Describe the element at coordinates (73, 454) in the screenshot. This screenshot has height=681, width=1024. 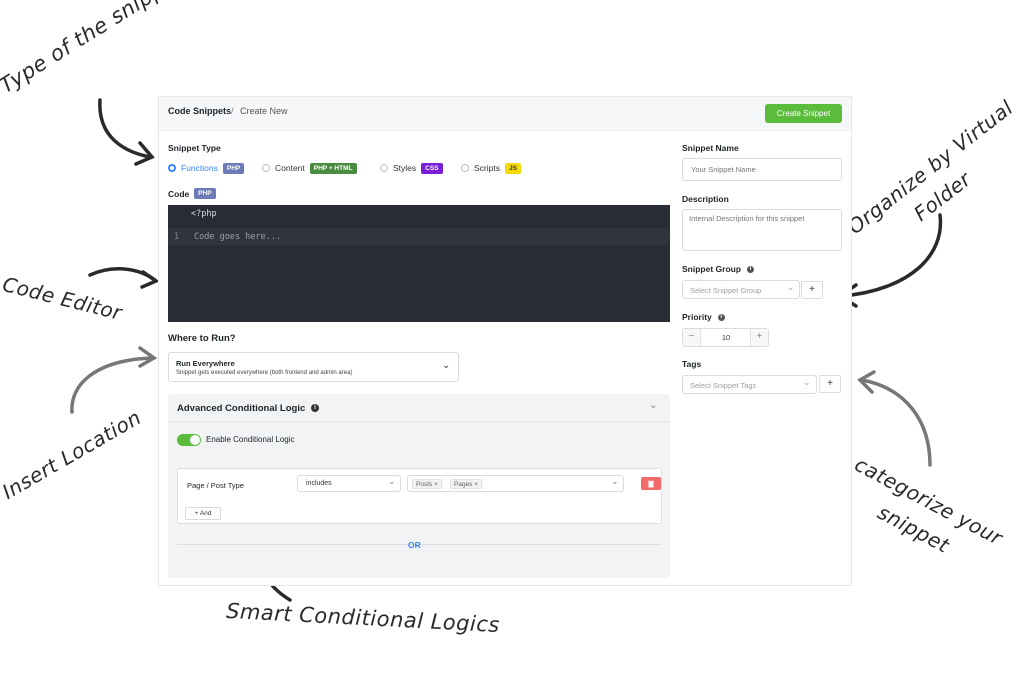
I see `annotation-insert-location: Insert Location` at that location.